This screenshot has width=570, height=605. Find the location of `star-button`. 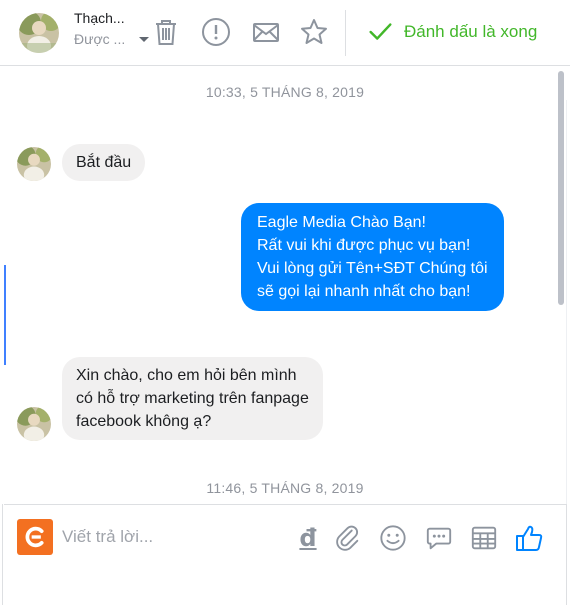

star-button is located at coordinates (314, 32).